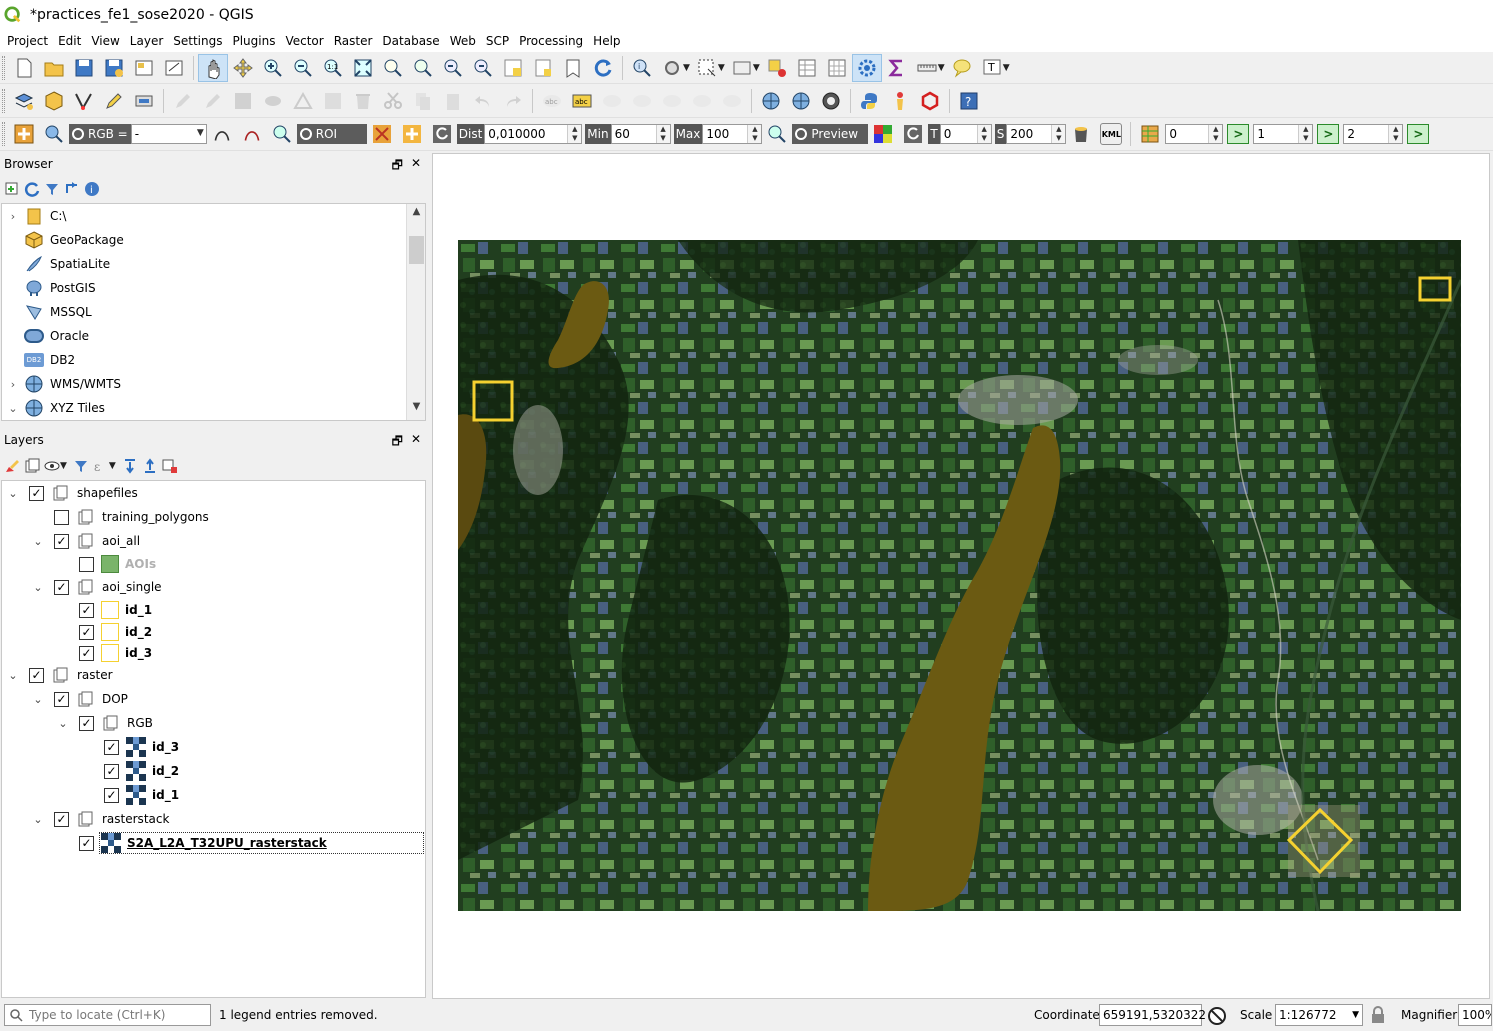 The image size is (1493, 1031). What do you see at coordinates (54, 134) in the screenshot?
I see `scp-zoom-input-button` at bounding box center [54, 134].